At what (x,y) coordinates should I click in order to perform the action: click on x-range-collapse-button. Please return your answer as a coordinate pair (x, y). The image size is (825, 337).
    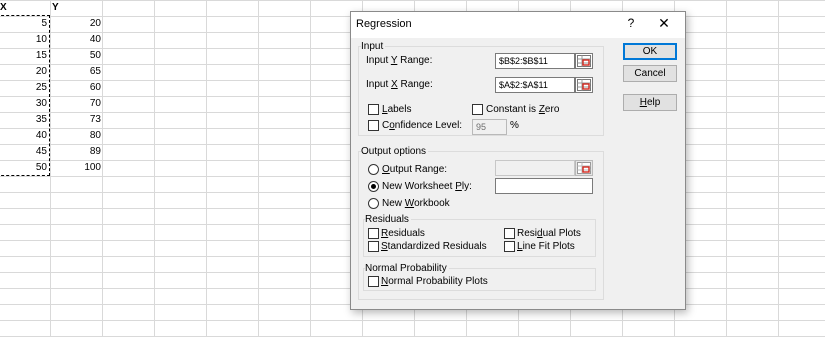
    Looking at the image, I should click on (584, 85).